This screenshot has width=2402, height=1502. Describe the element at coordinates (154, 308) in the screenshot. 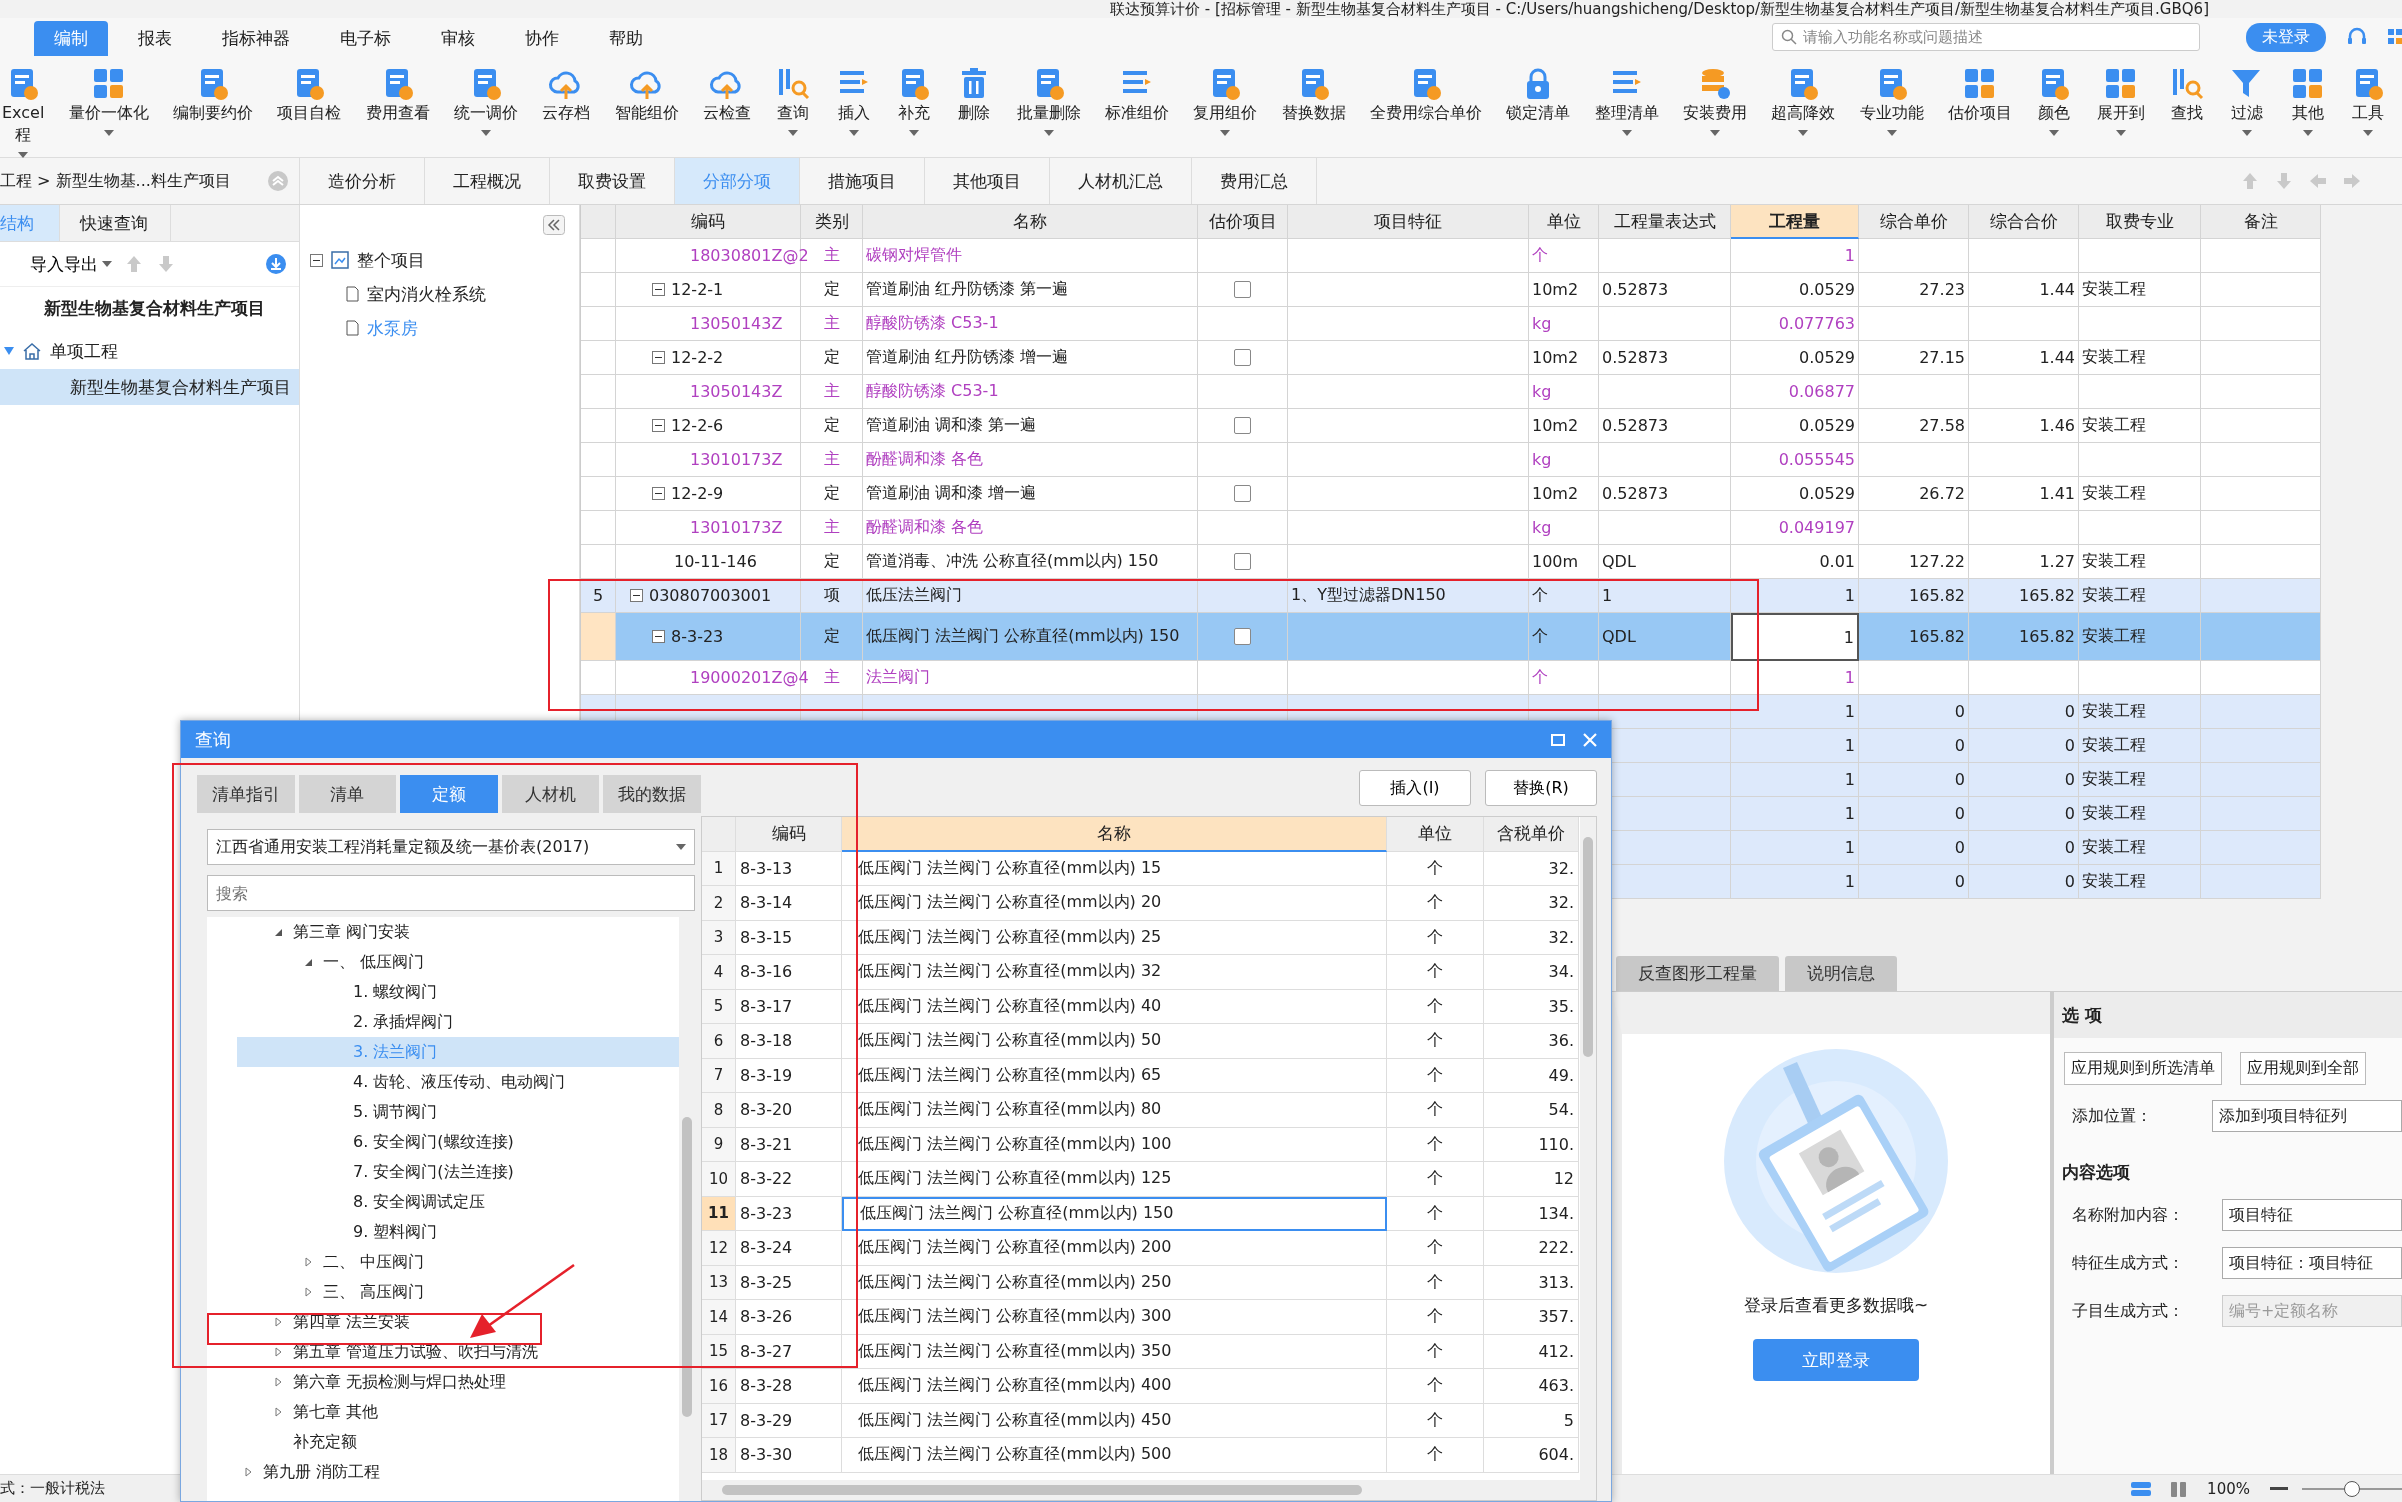

I see `tree-item: 新型生物基复合材料生产项目` at that location.